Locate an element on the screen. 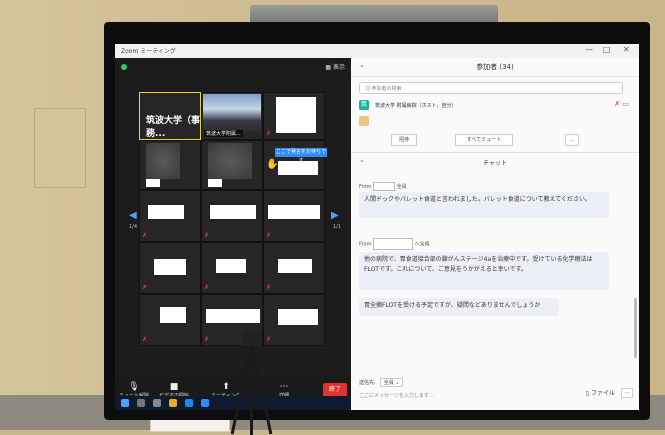 The width and height of the screenshot is (665, 435). send-to-row: 送信先: 全員 ⌄ is located at coordinates (381, 382).